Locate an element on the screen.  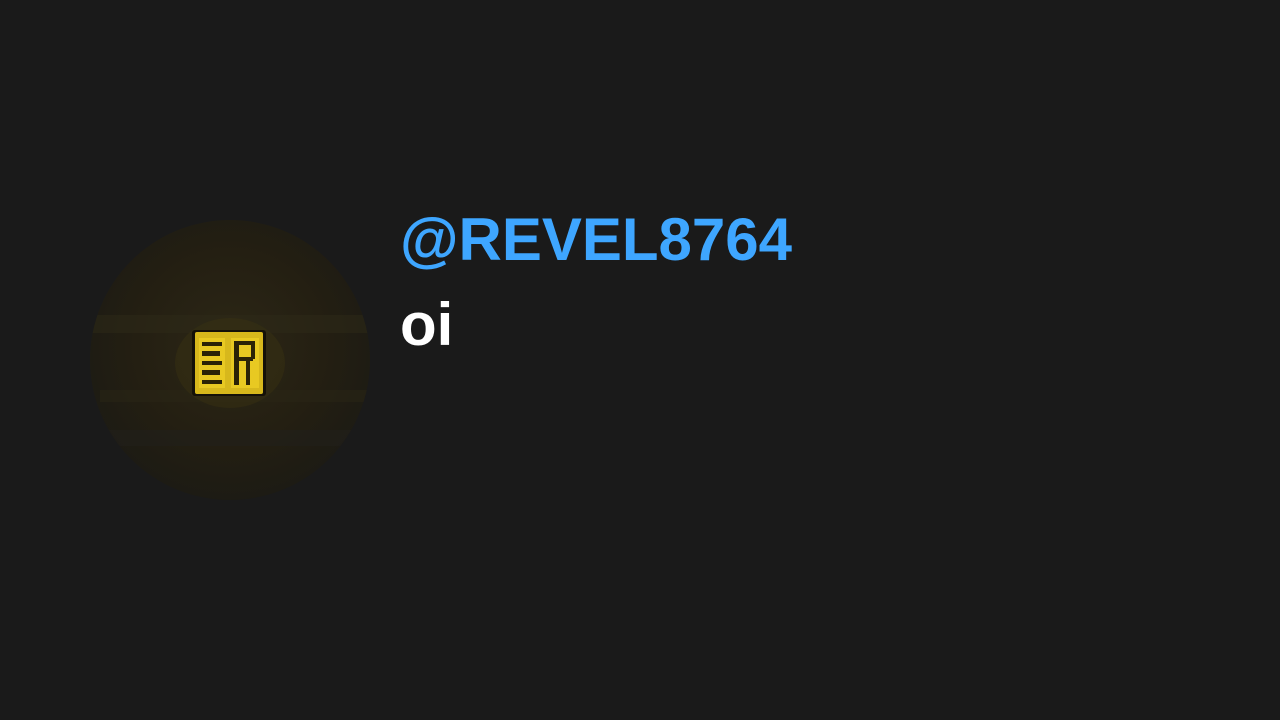
avatar is located at coordinates (230, 360).